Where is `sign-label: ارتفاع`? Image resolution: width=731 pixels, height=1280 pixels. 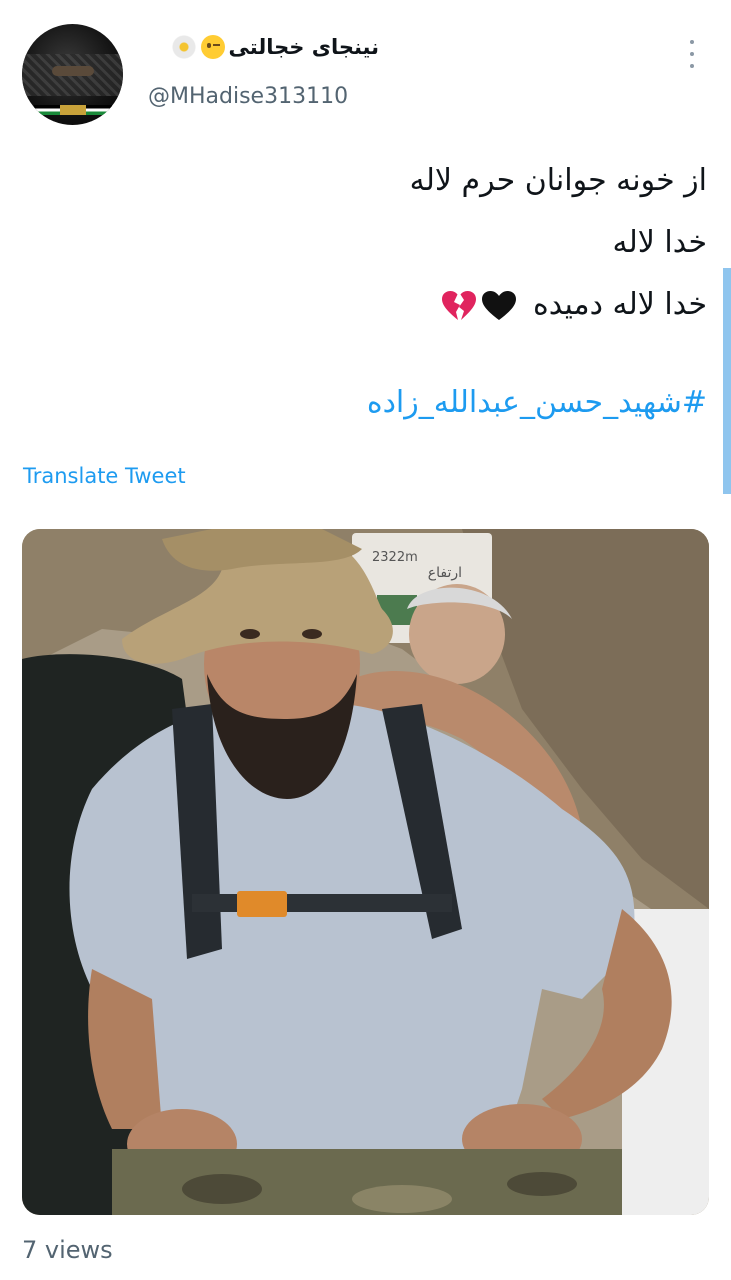
sign-label: ارتفاع is located at coordinates (445, 573).